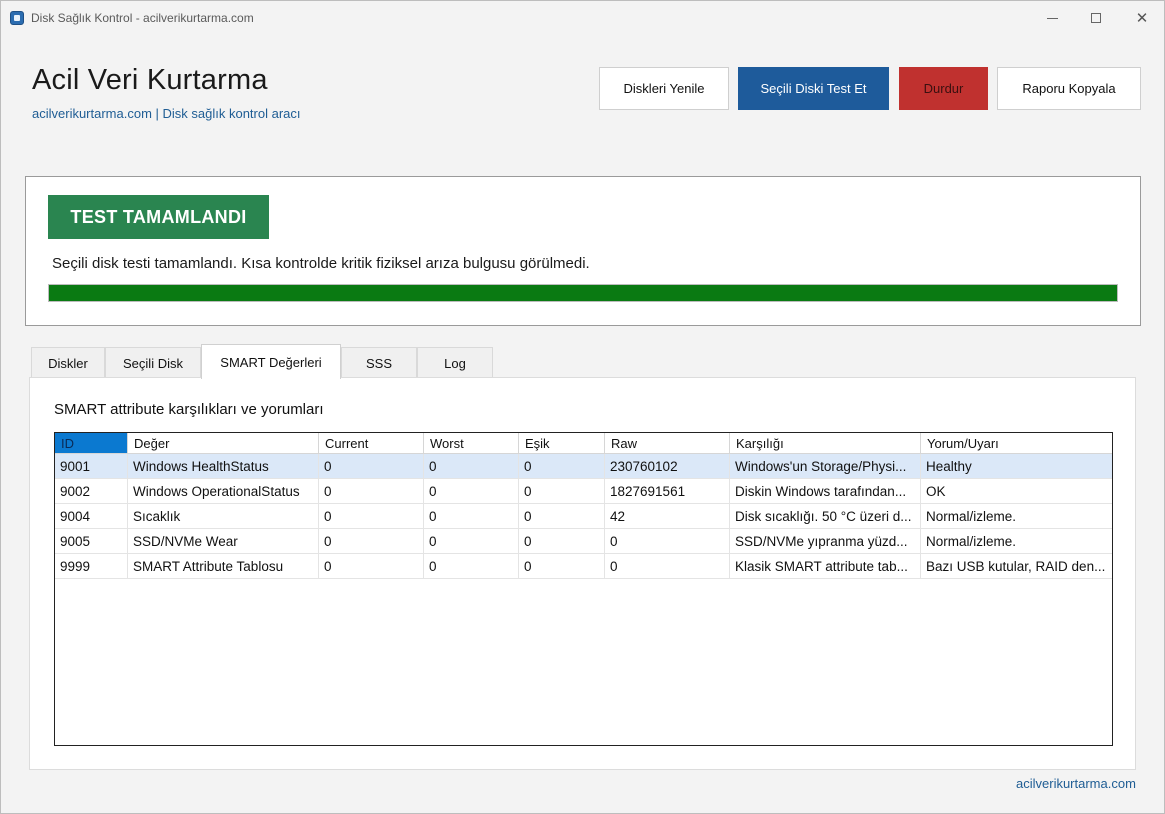  Describe the element at coordinates (91, 541) in the screenshot. I see `table-cell: 9005` at that location.